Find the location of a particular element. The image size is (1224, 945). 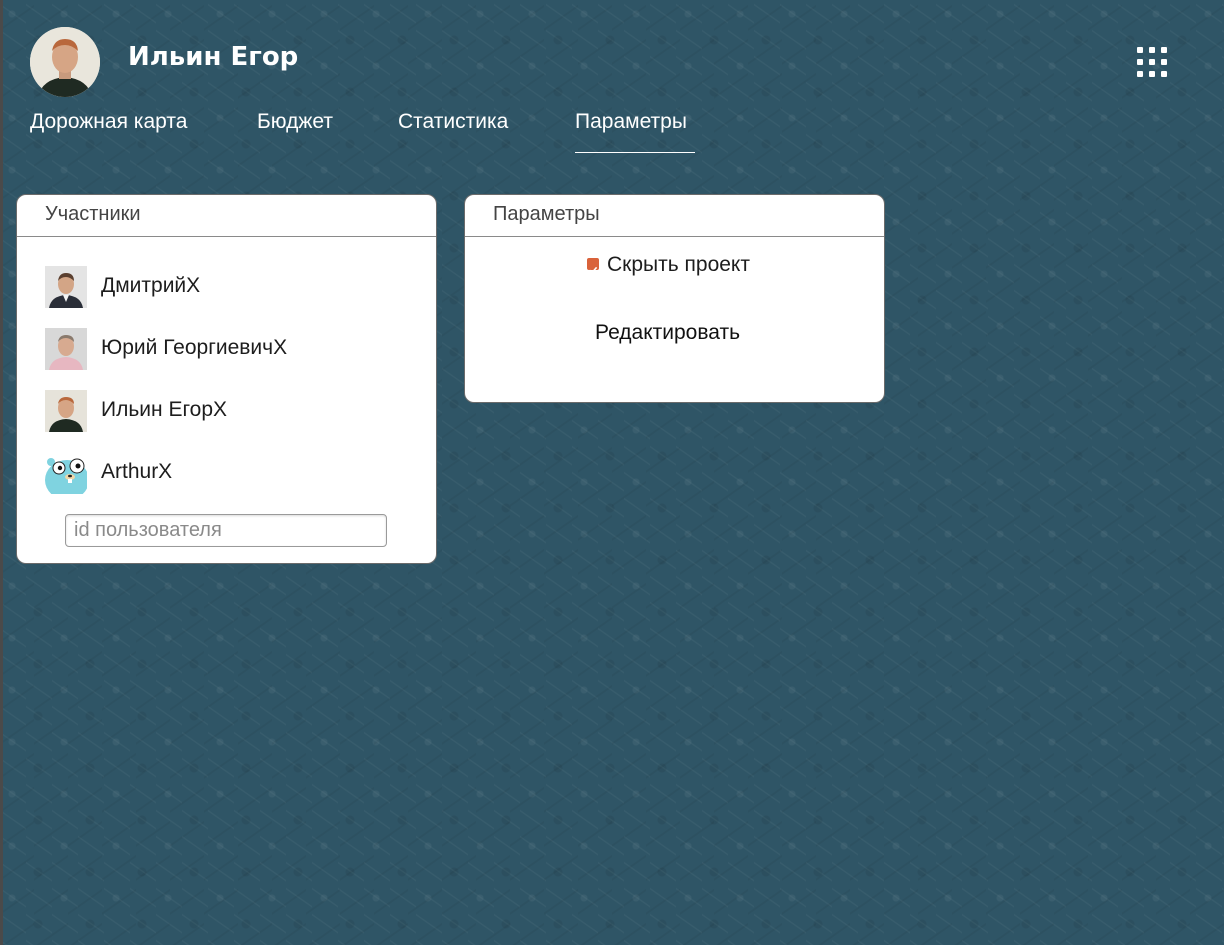

member-name: Юрий ГеоргиевичX is located at coordinates (194, 347).